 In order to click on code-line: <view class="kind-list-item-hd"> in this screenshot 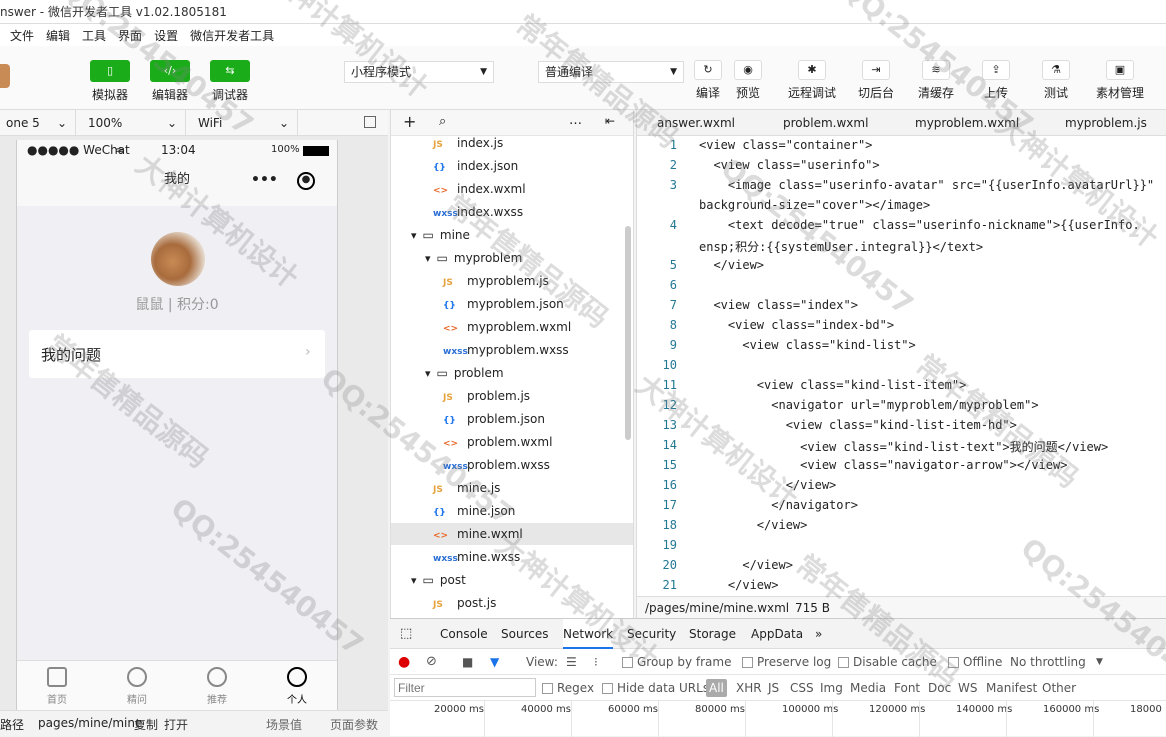, I will do `click(858, 425)`.